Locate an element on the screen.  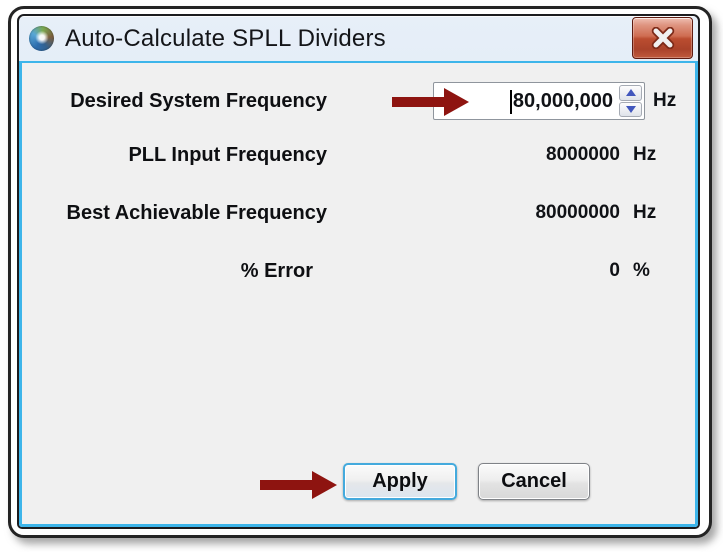
label-best-achievable-frequency: Best Achievable Frequency is located at coordinates (196, 213).